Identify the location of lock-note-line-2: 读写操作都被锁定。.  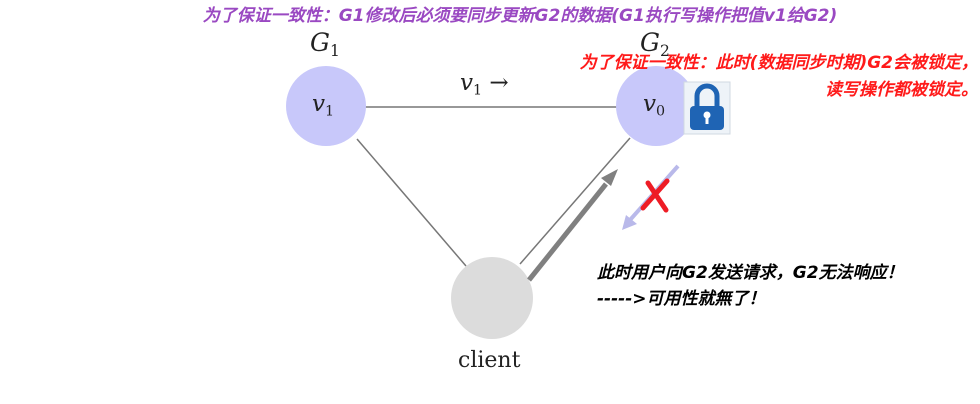
(901, 90).